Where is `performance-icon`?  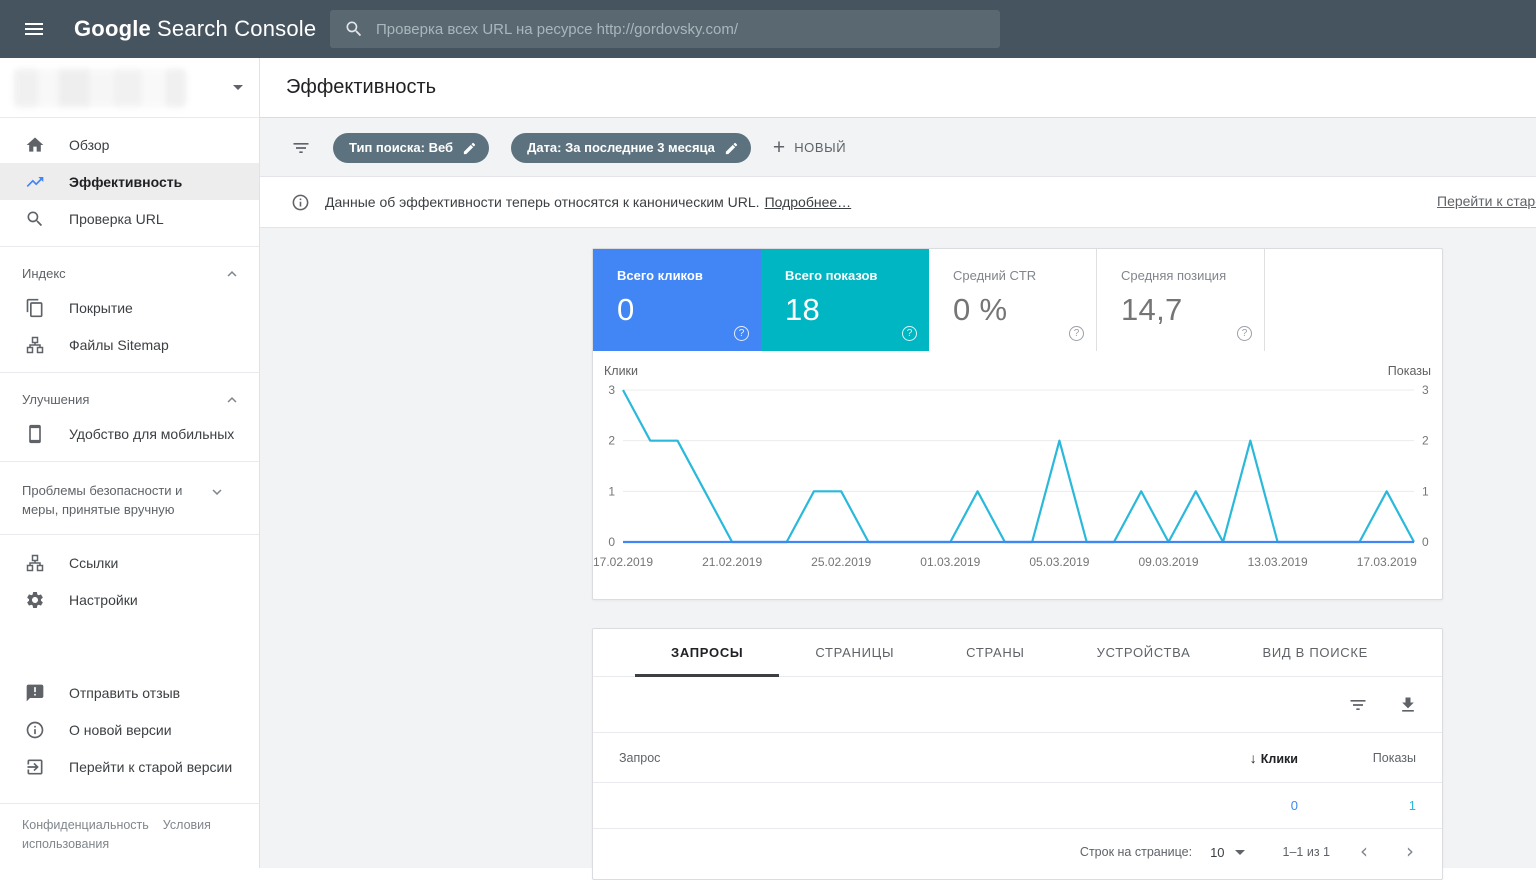
performance-icon is located at coordinates (35, 182).